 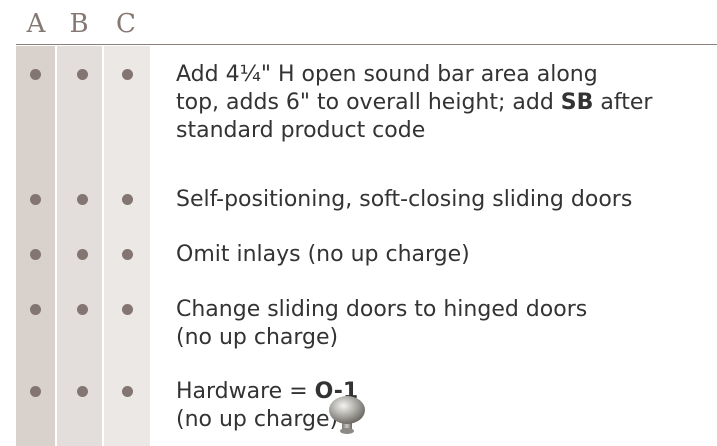 What do you see at coordinates (36, 24) in the screenshot?
I see `column-header-a: A` at bounding box center [36, 24].